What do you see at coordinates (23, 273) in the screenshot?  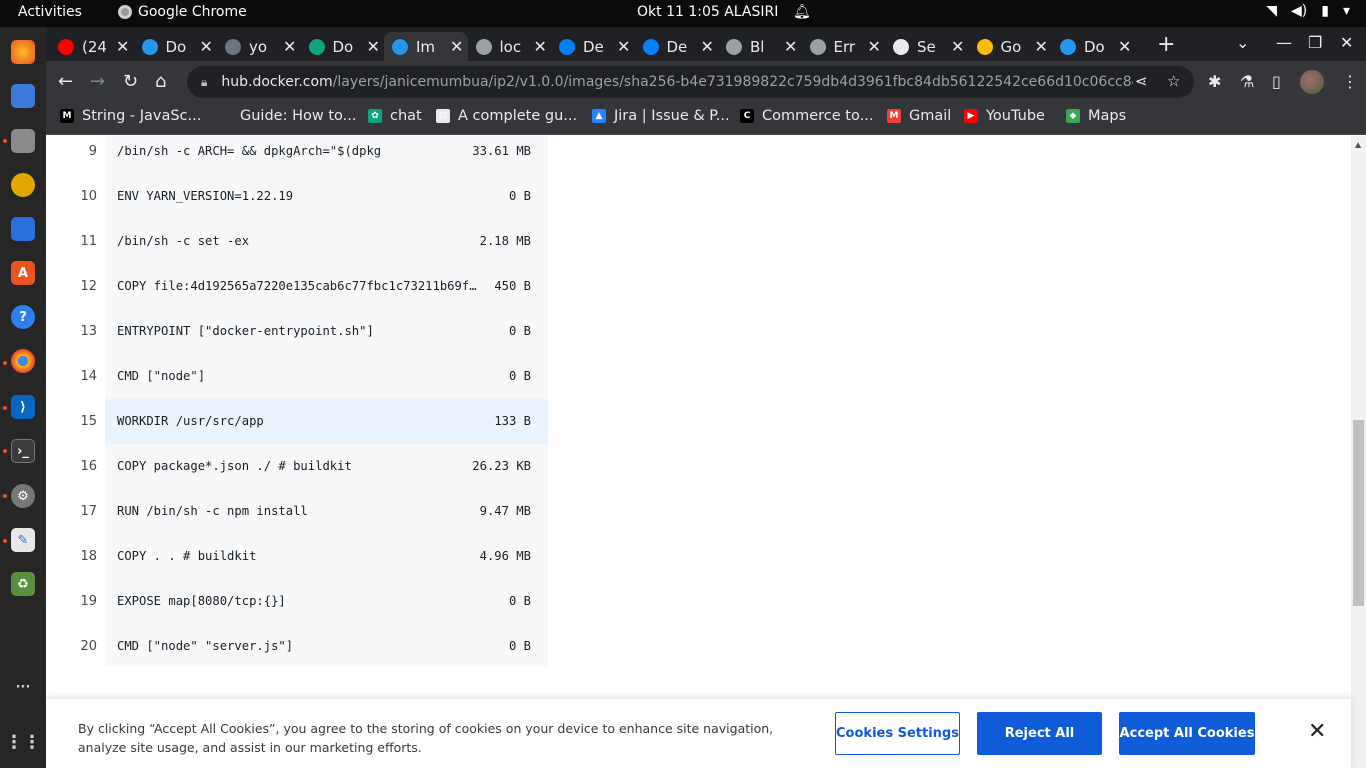 I see `software-icon: A` at bounding box center [23, 273].